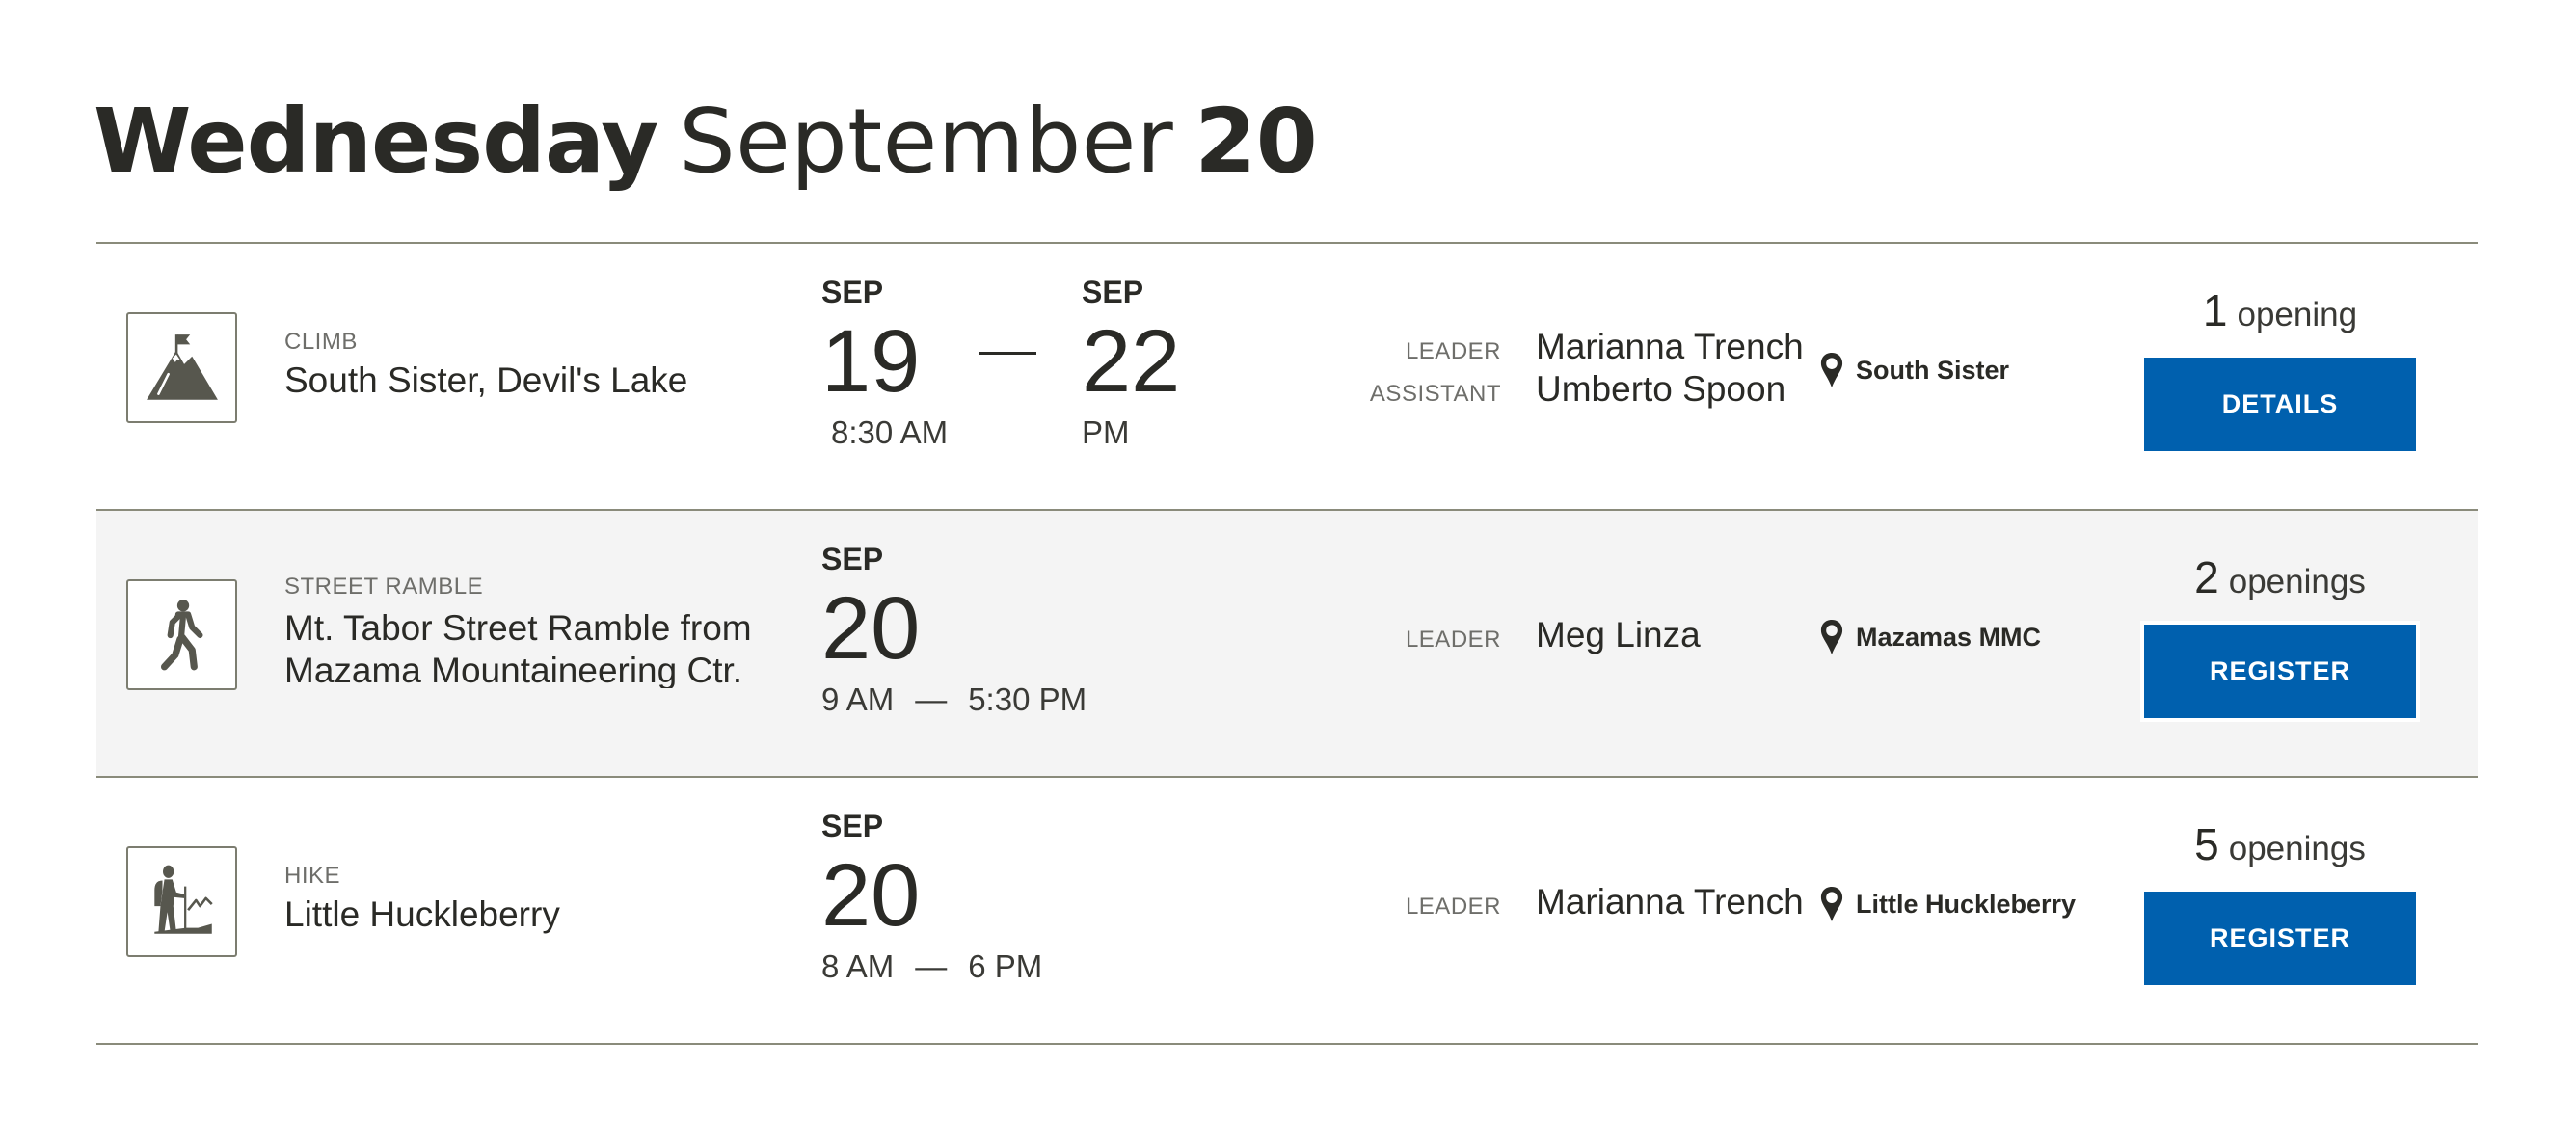 The height and width of the screenshot is (1147, 2576). What do you see at coordinates (2206, 577) in the screenshot?
I see `openings-count: 2` at bounding box center [2206, 577].